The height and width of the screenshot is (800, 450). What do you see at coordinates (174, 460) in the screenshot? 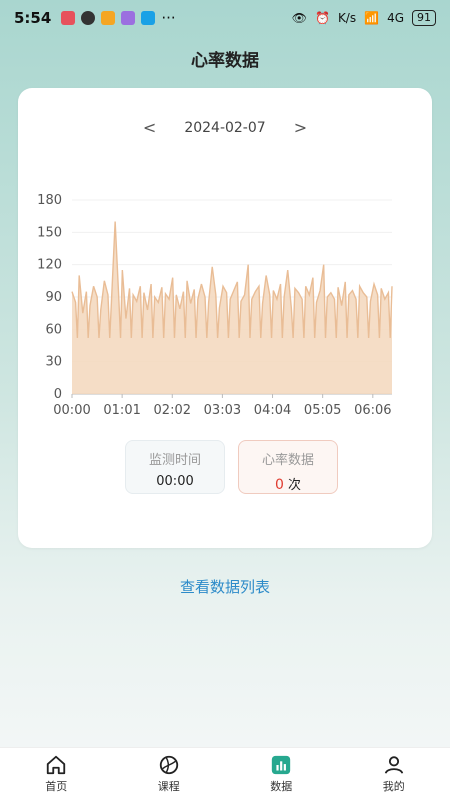
I see `monitor-time-label: 监测时间` at bounding box center [174, 460].